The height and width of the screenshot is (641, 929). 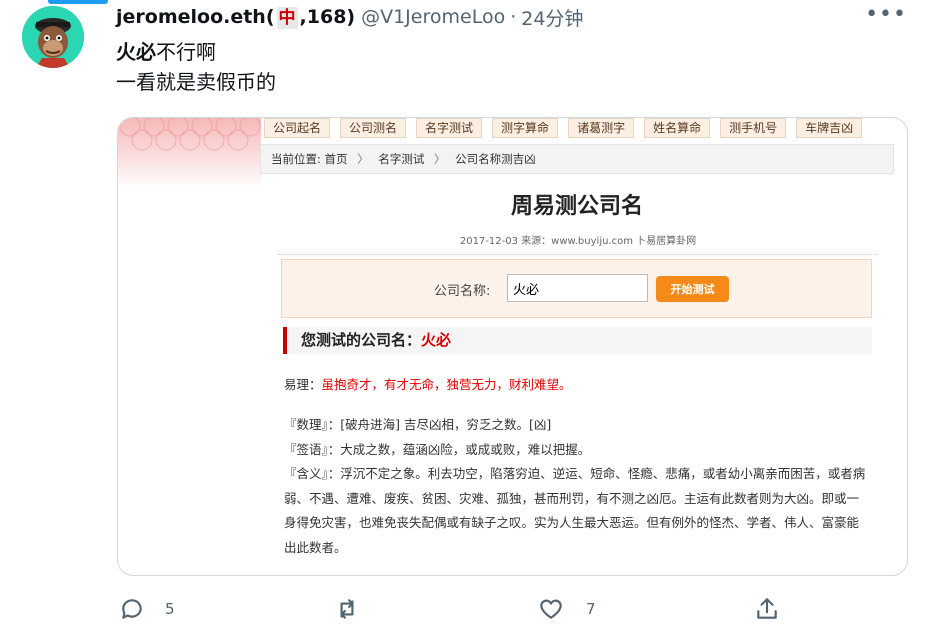 What do you see at coordinates (464, 609) in the screenshot?
I see `tweet-actions: 5 7` at bounding box center [464, 609].